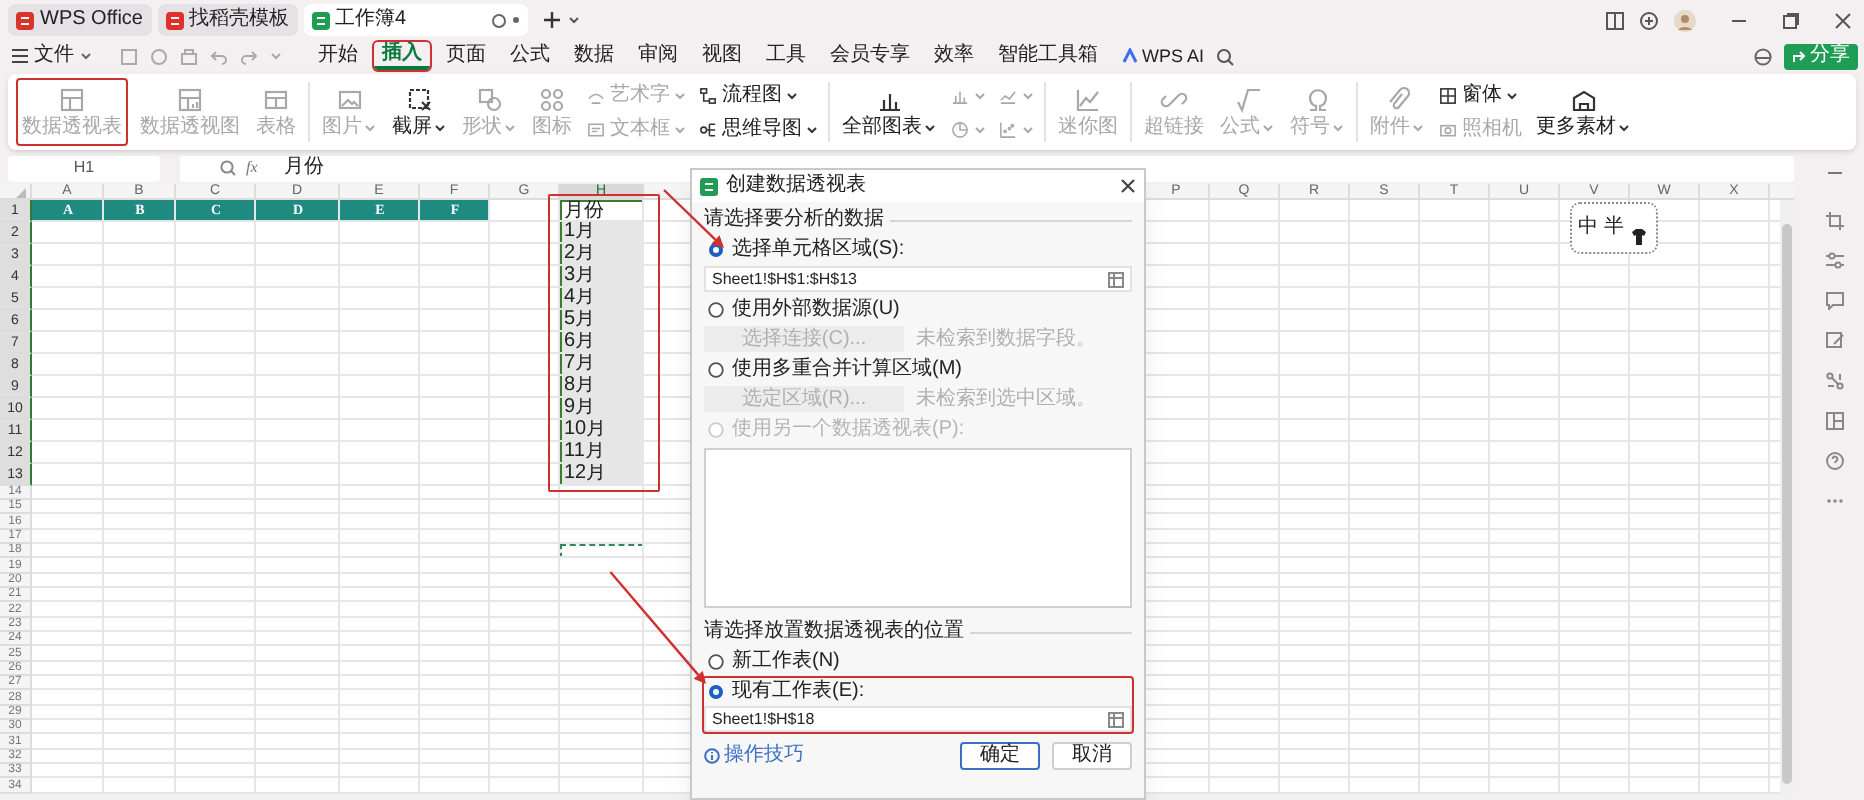 The height and width of the screenshot is (800, 1864). Describe the element at coordinates (1006, 339) in the screenshot. I see `status-text: 未检索到数据字段。` at that location.